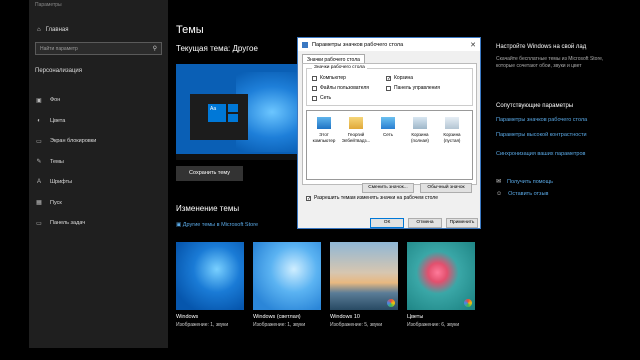 Image resolution: width=640 pixels, height=360 pixels. I want to click on icon-label: Этот компьютер, so click(324, 137).